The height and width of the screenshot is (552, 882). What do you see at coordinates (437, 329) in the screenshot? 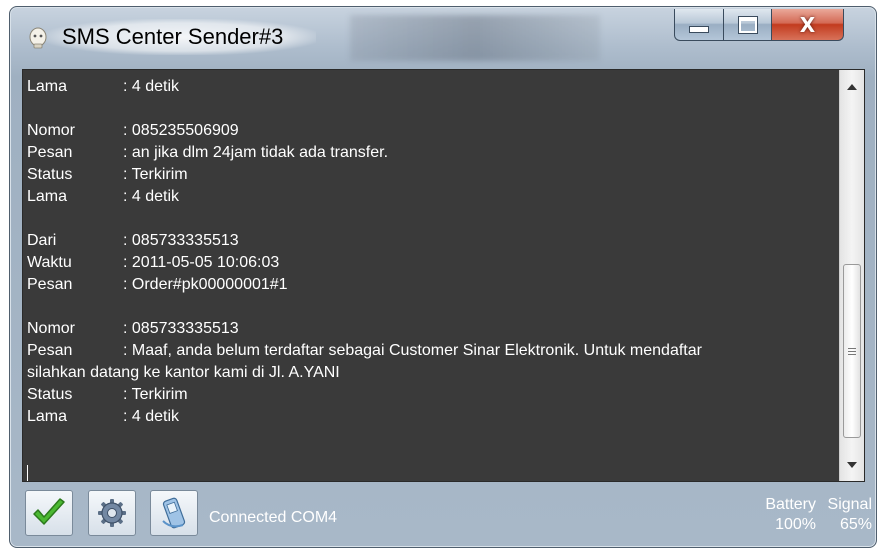
I see `log-line: Nomor : 085733335513` at bounding box center [437, 329].